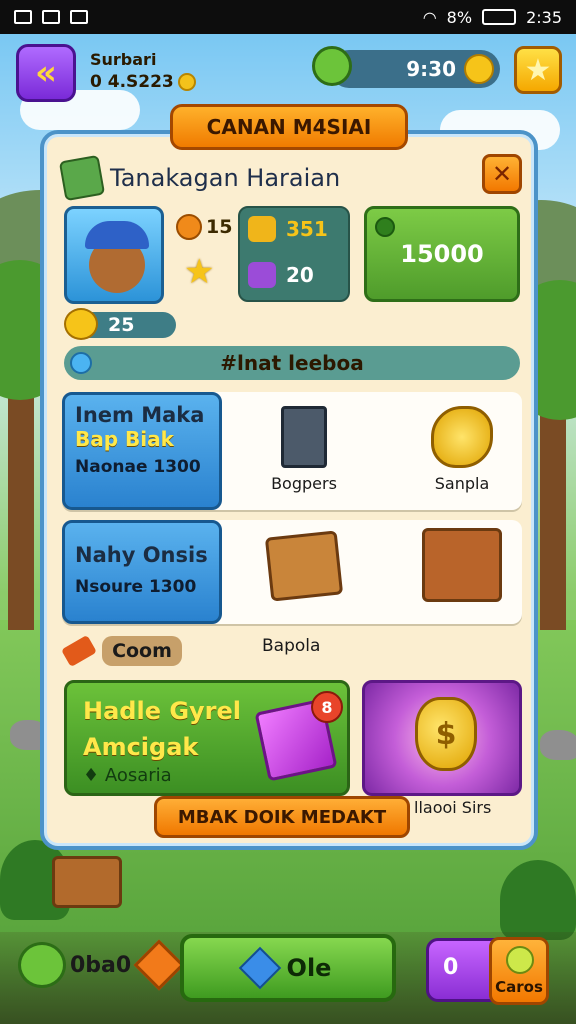  I want to click on diamond-icon, so click(159, 965).